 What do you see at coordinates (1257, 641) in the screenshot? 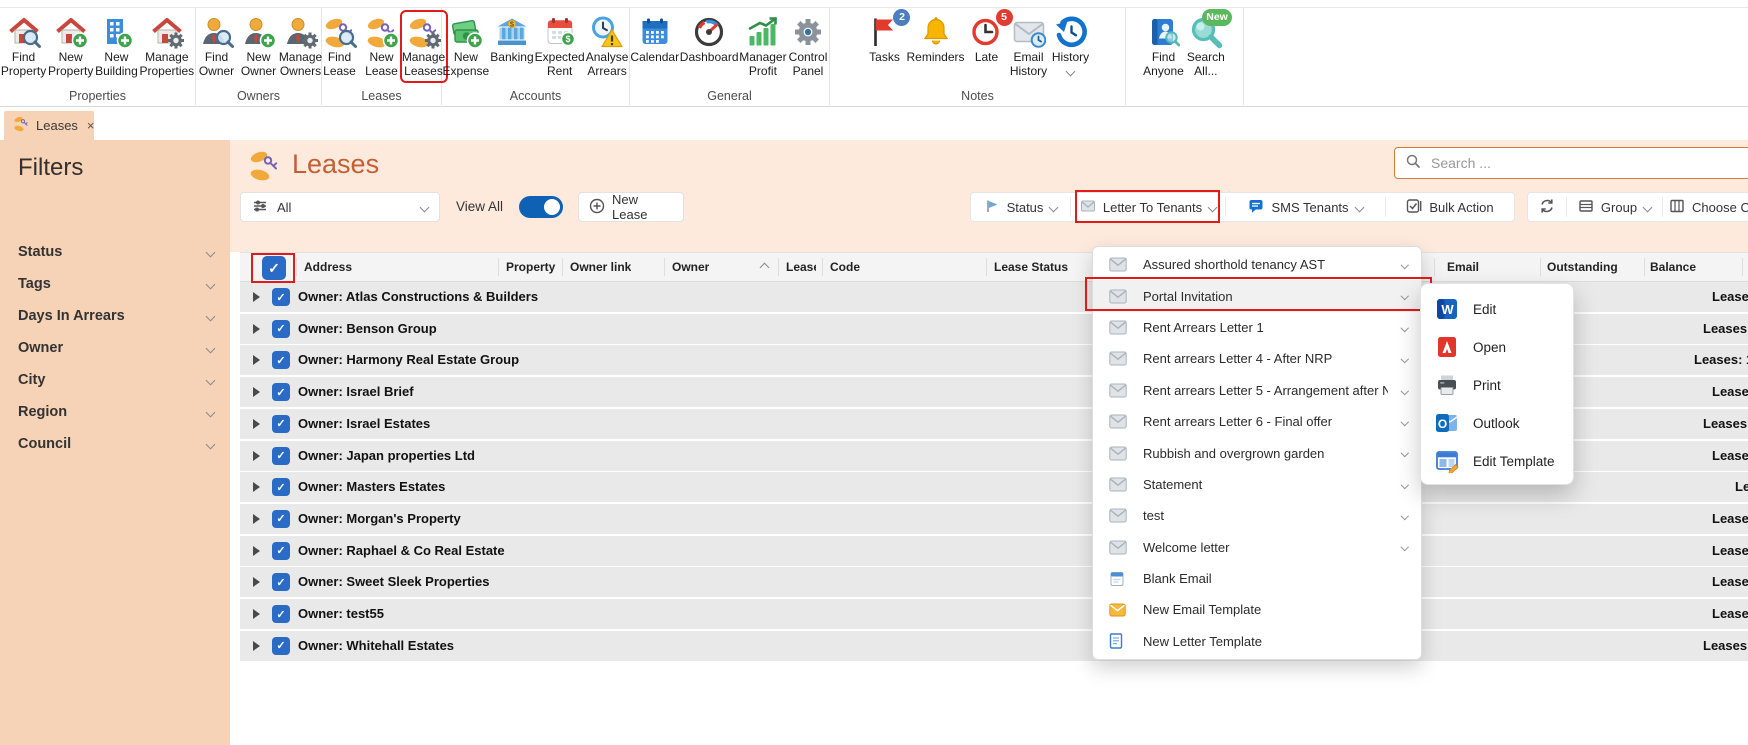
I see `letter-menu-item-new-letter-template: New Letter Template` at bounding box center [1257, 641].